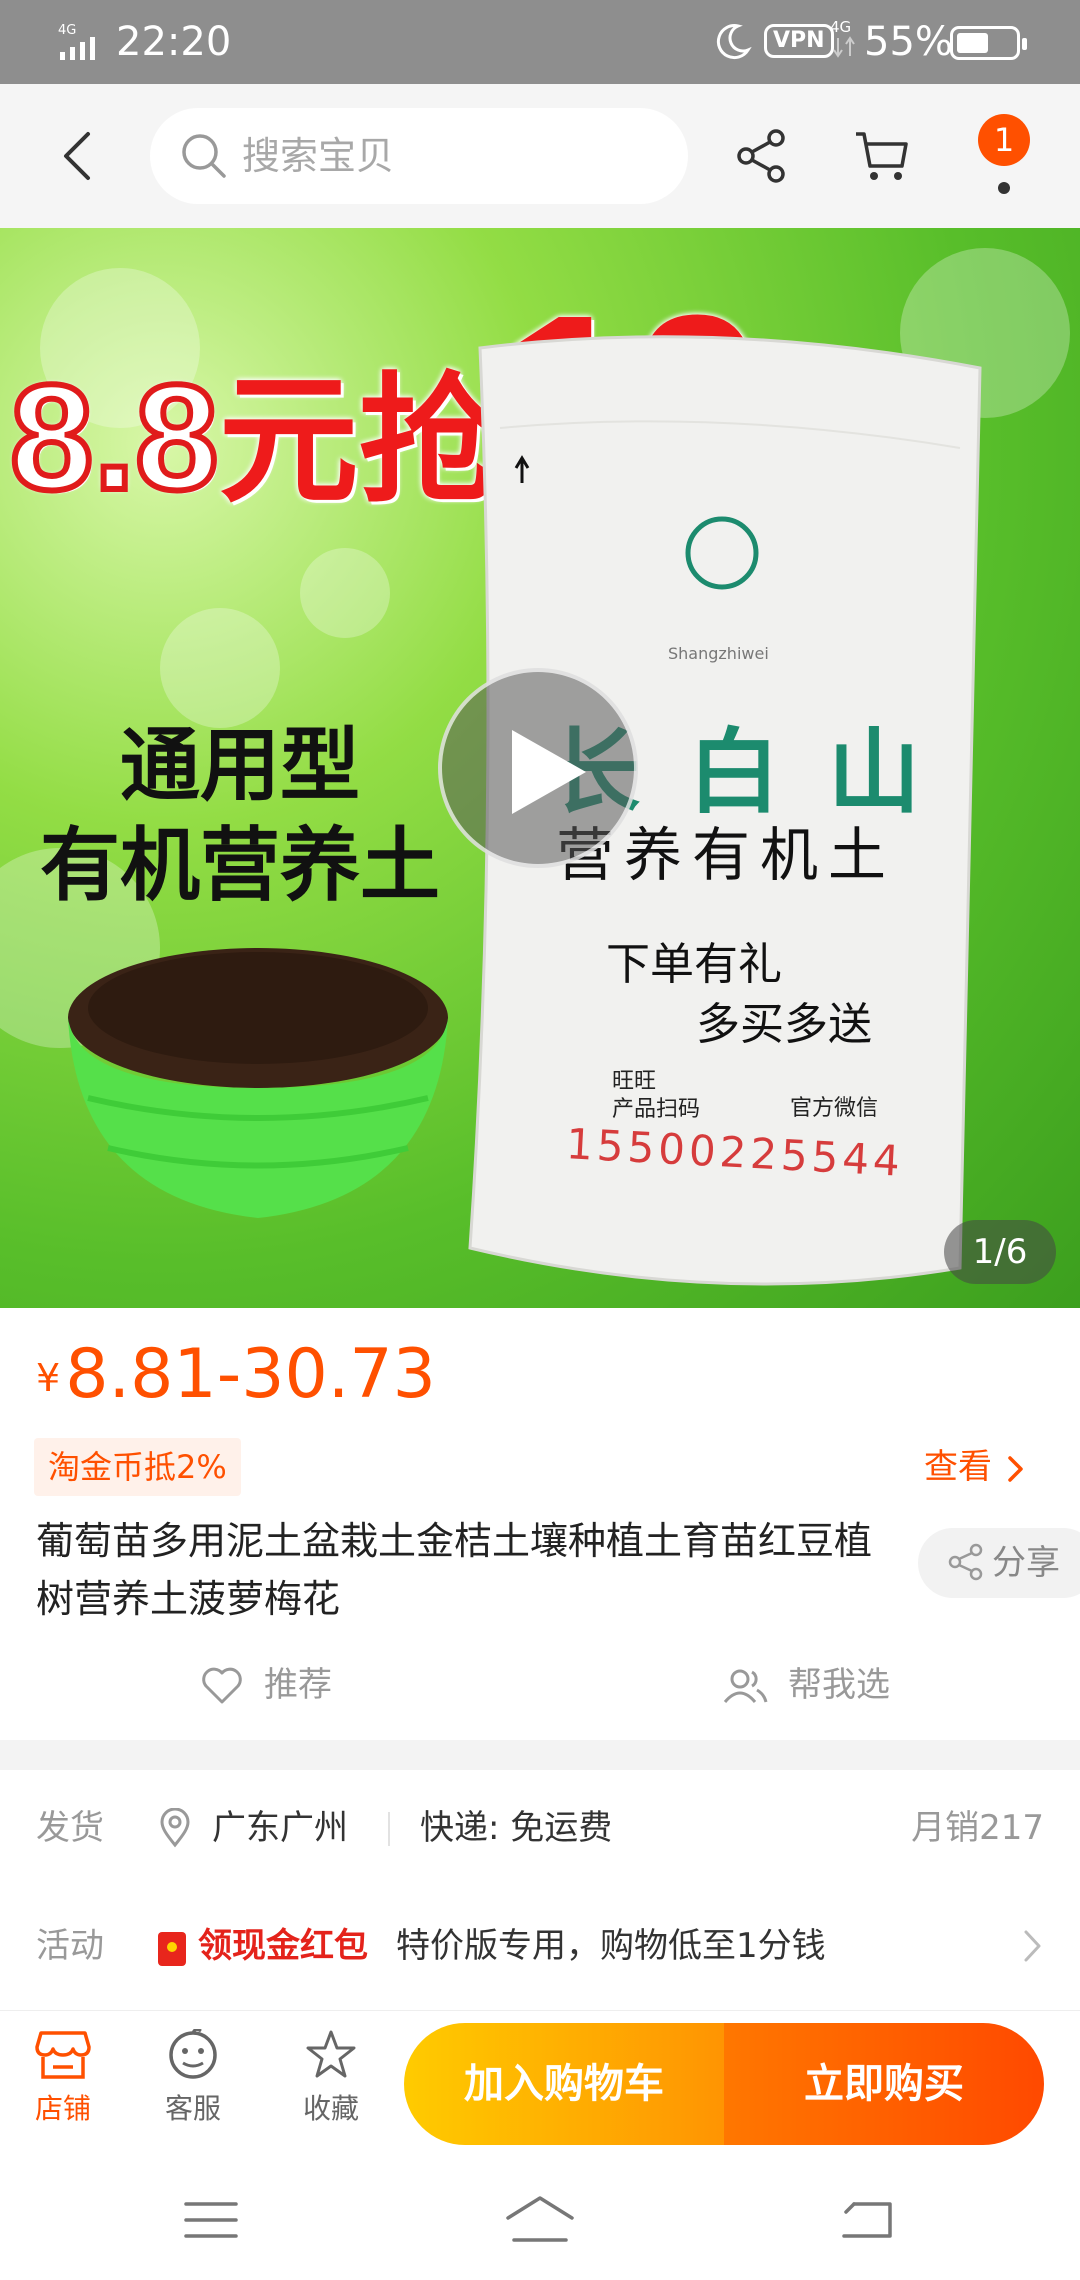 The height and width of the screenshot is (2280, 1080). I want to click on shipping-label: 发货, so click(70, 1828).